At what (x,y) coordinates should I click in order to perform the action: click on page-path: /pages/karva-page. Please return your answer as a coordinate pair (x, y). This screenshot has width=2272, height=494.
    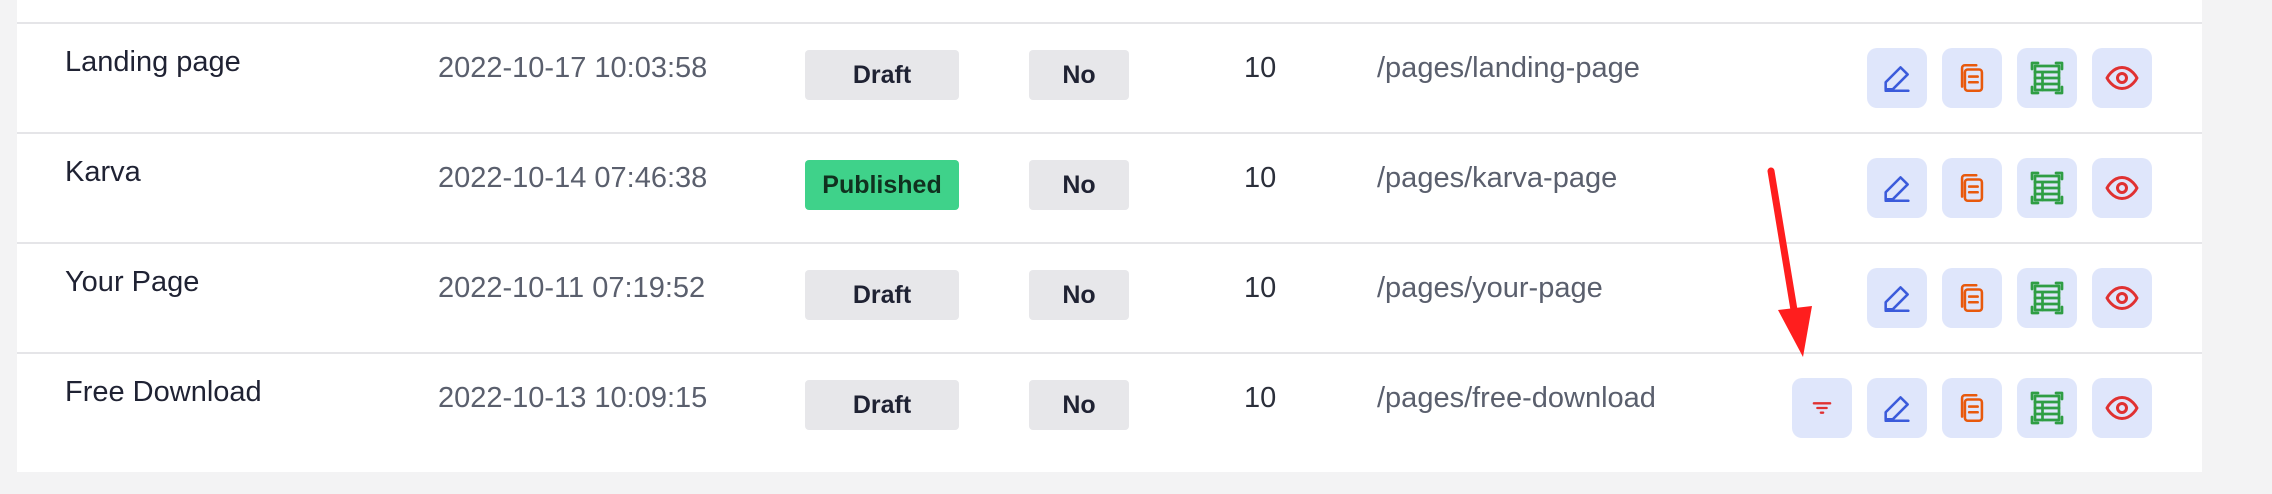
    Looking at the image, I should click on (1497, 178).